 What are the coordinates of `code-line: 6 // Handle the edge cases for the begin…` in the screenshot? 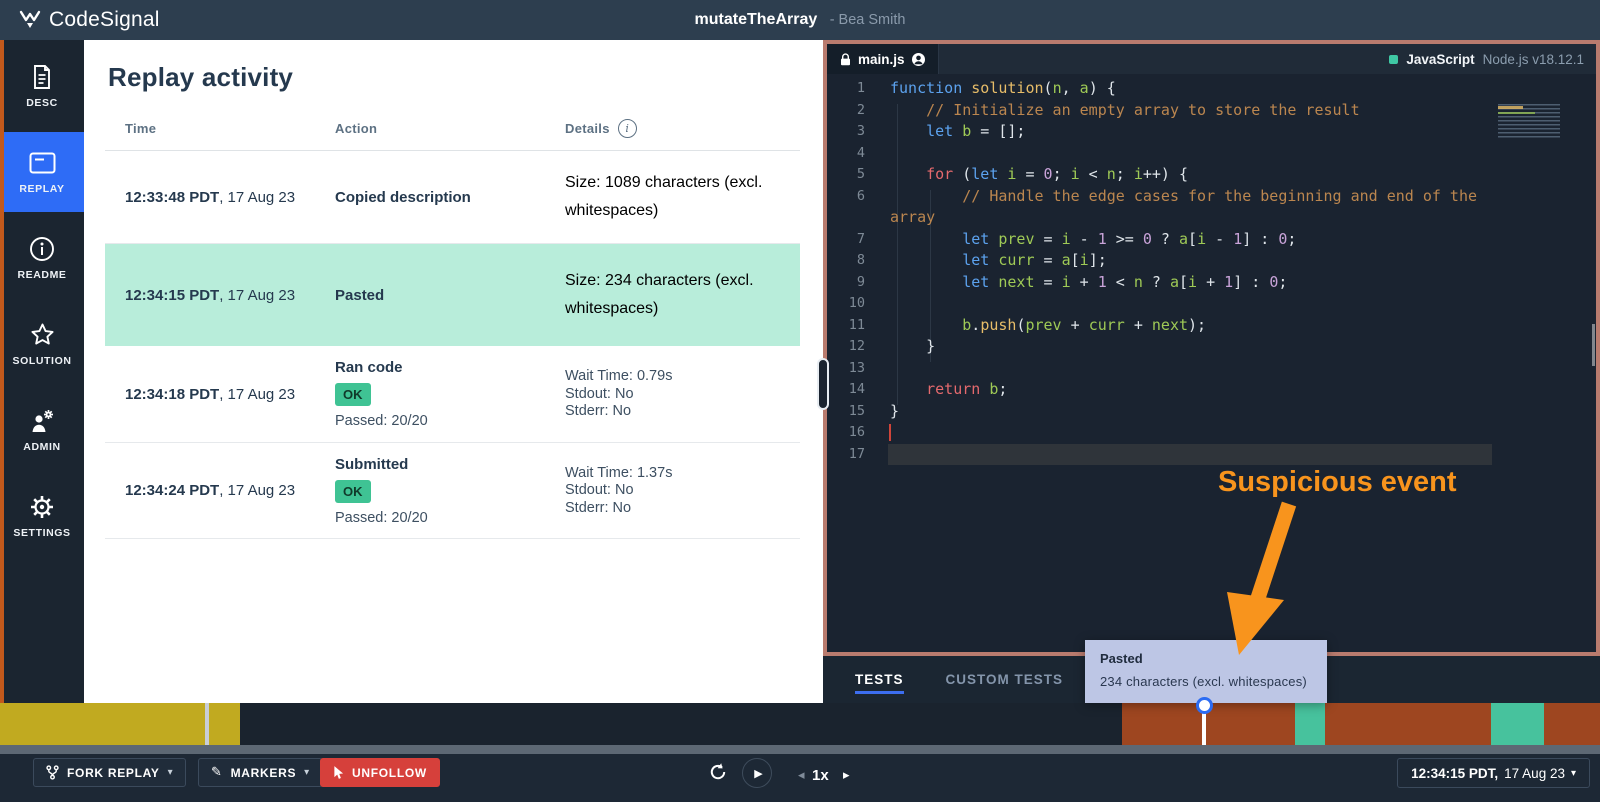 It's located at (1211, 197).